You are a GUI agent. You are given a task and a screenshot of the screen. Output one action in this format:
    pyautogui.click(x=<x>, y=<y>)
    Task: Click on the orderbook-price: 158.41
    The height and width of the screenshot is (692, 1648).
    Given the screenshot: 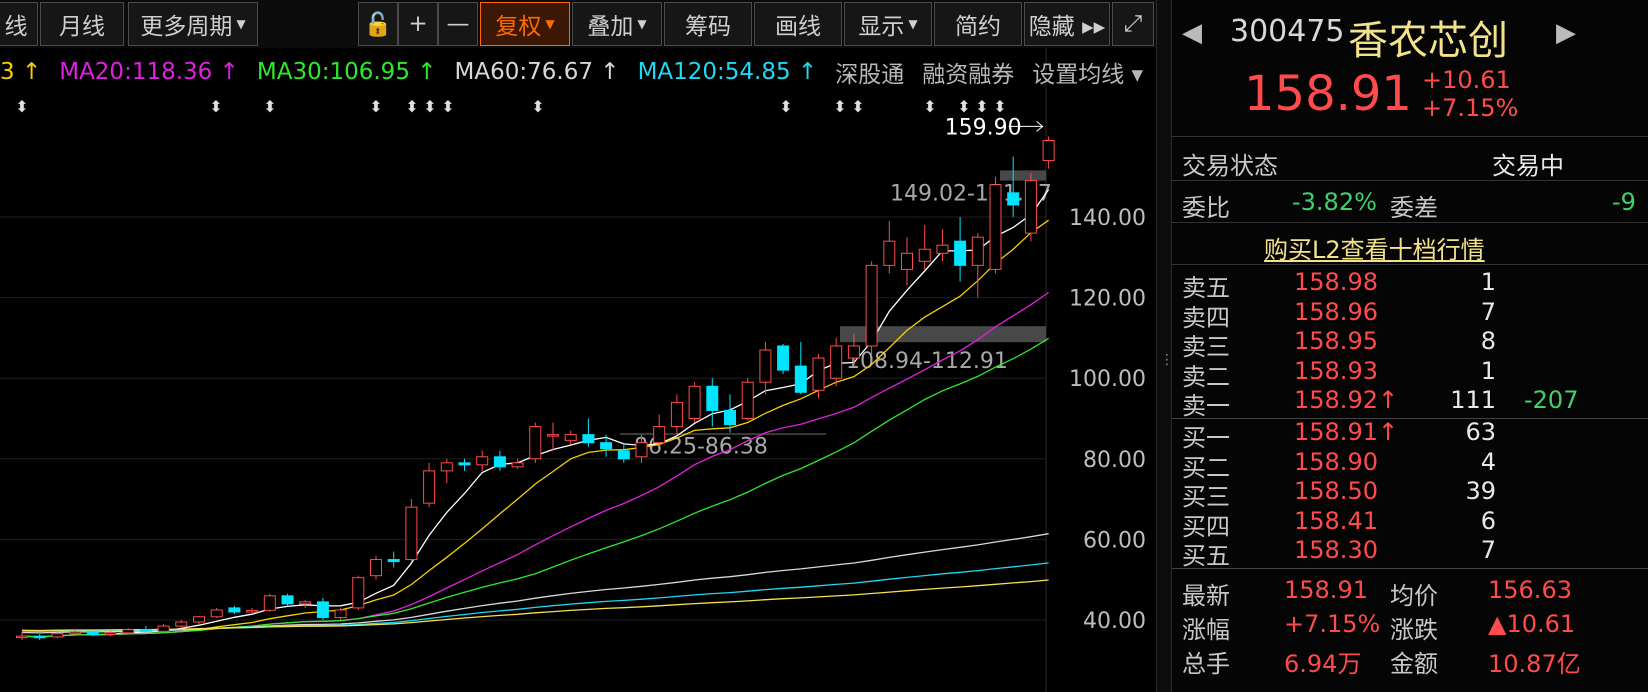 What is the action you would take?
    pyautogui.click(x=1336, y=520)
    